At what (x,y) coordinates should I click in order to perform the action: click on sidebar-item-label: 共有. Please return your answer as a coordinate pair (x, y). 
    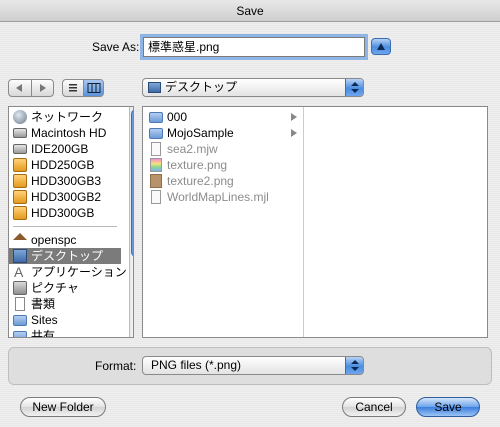
    Looking at the image, I should click on (43, 333).